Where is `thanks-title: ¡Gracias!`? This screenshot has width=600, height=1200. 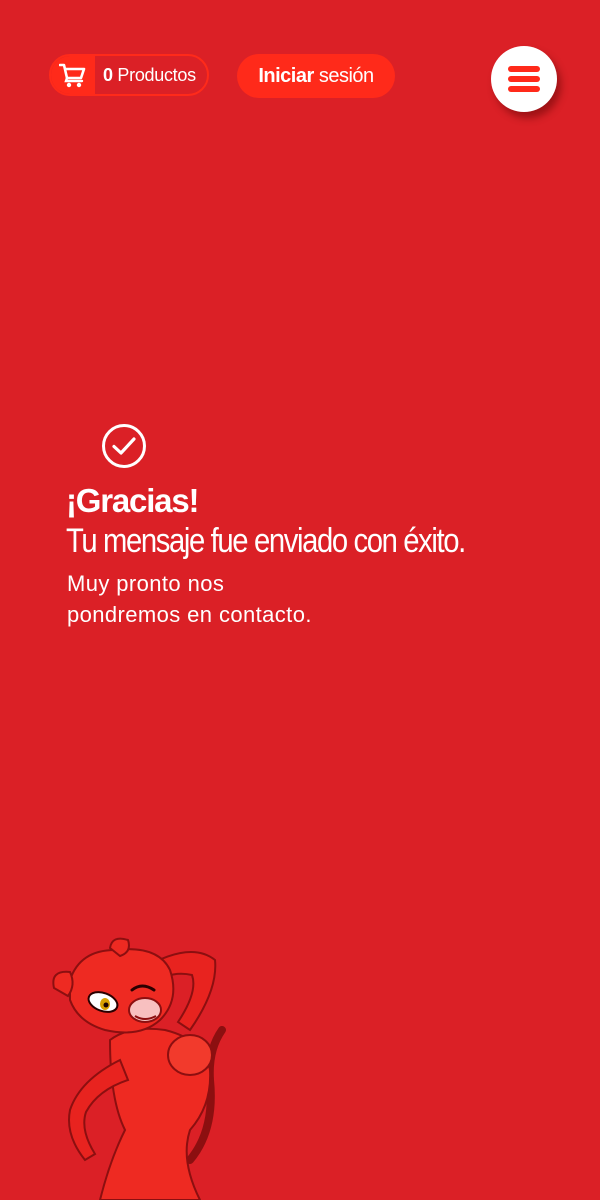 thanks-title: ¡Gracias! is located at coordinates (132, 500).